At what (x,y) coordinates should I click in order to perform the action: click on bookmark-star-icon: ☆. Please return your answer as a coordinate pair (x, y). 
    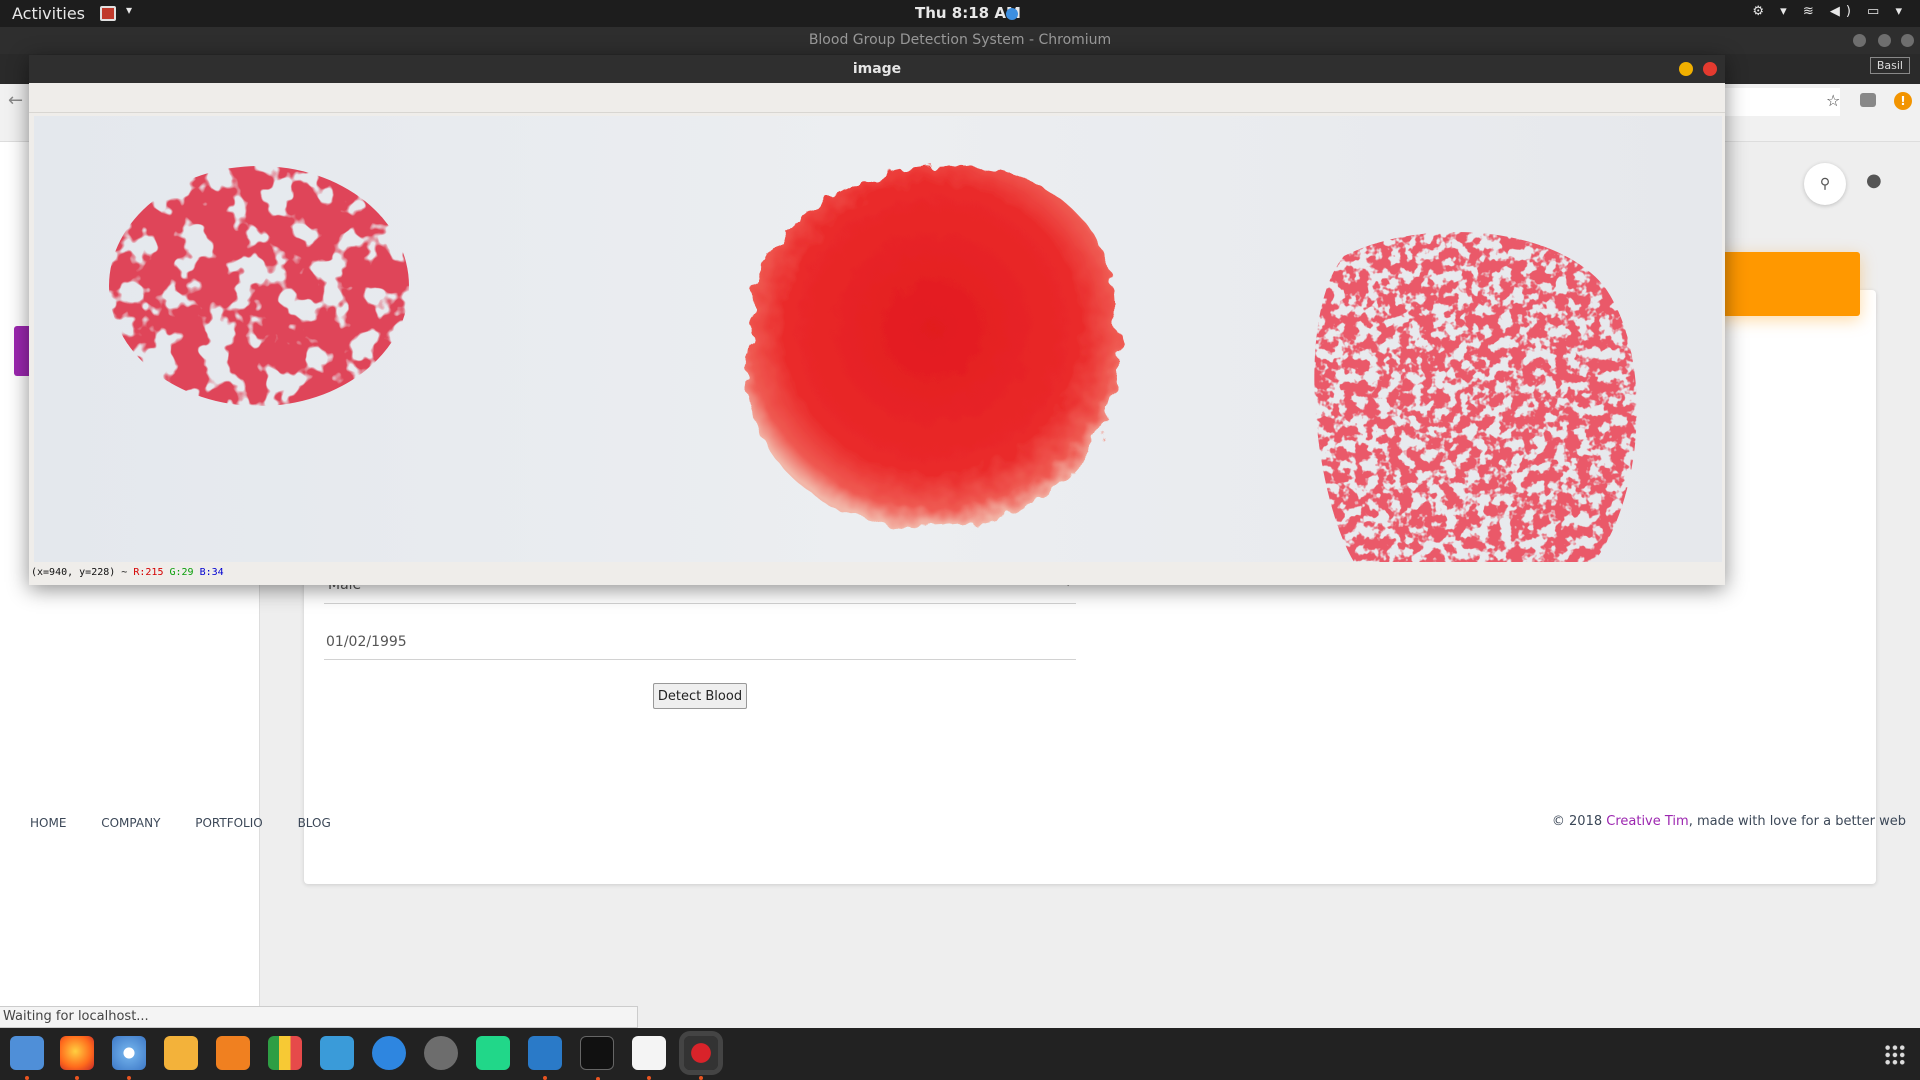
    Looking at the image, I should click on (1833, 100).